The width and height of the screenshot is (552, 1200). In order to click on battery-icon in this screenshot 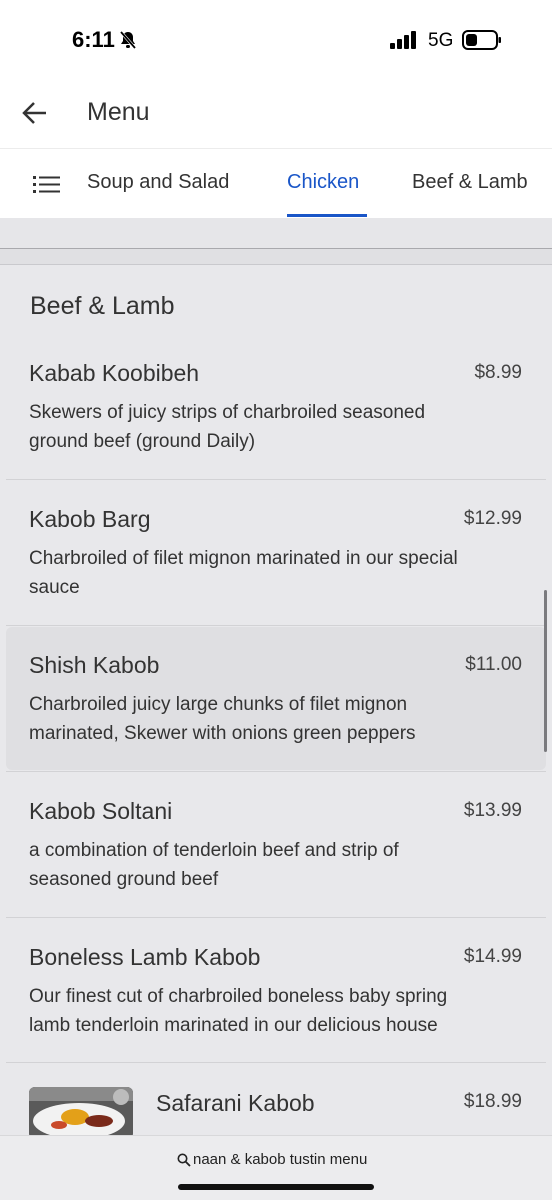, I will do `click(481, 40)`.